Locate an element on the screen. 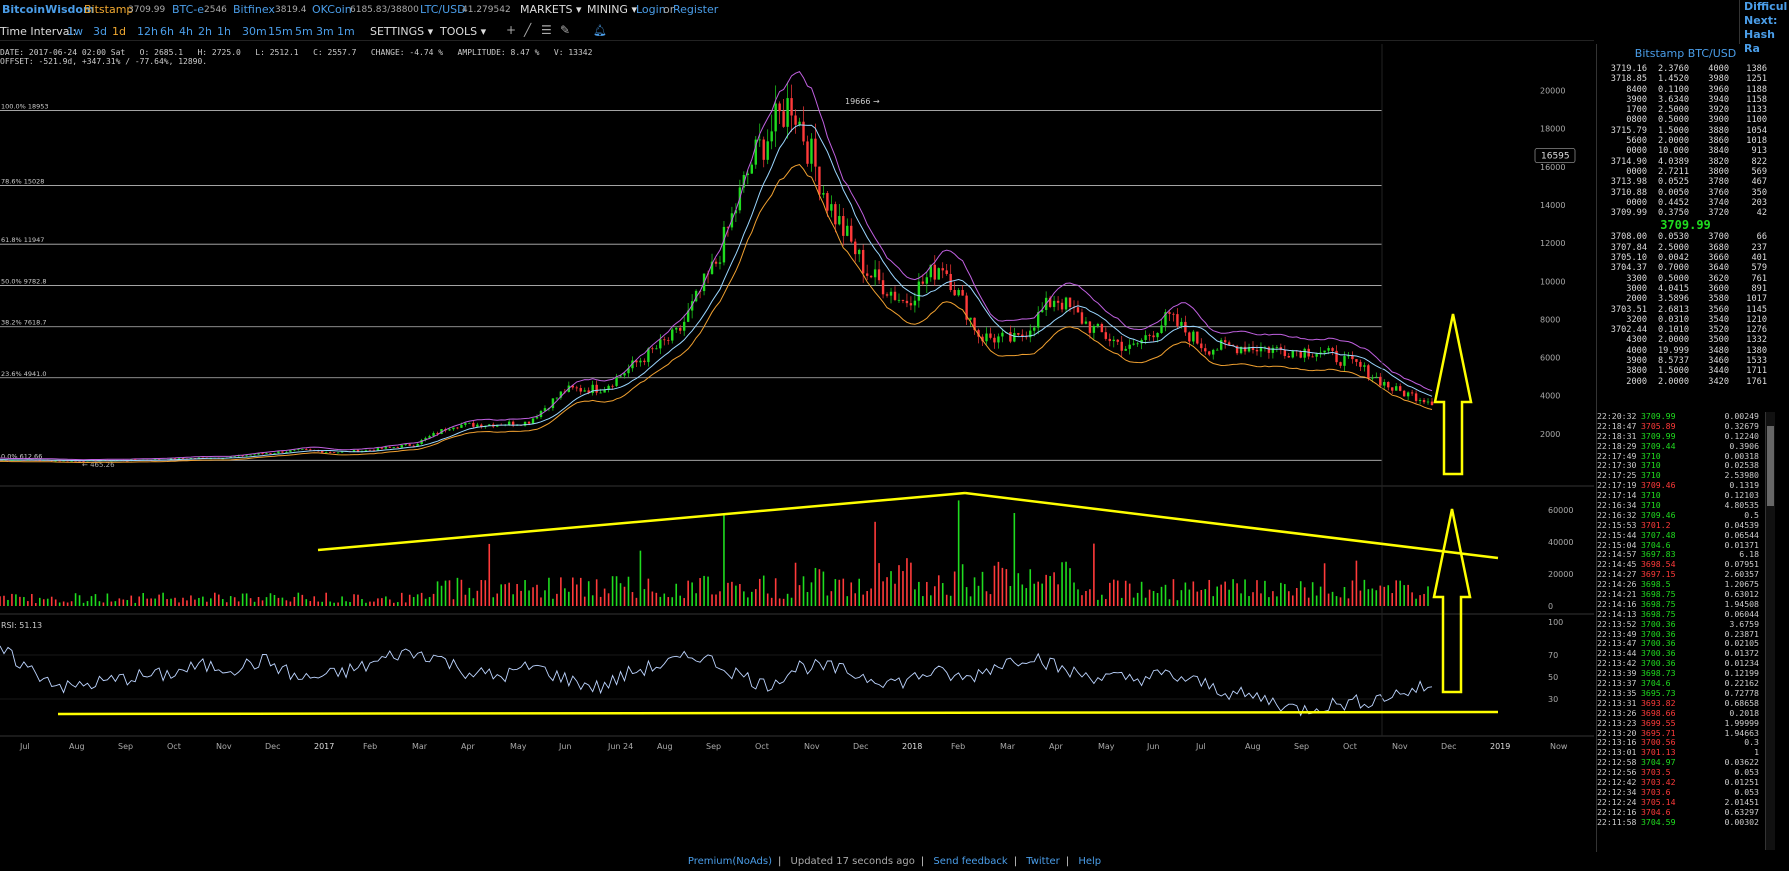 This screenshot has height=871, width=1789. bid-cell: 3640 is located at coordinates (1718, 268).